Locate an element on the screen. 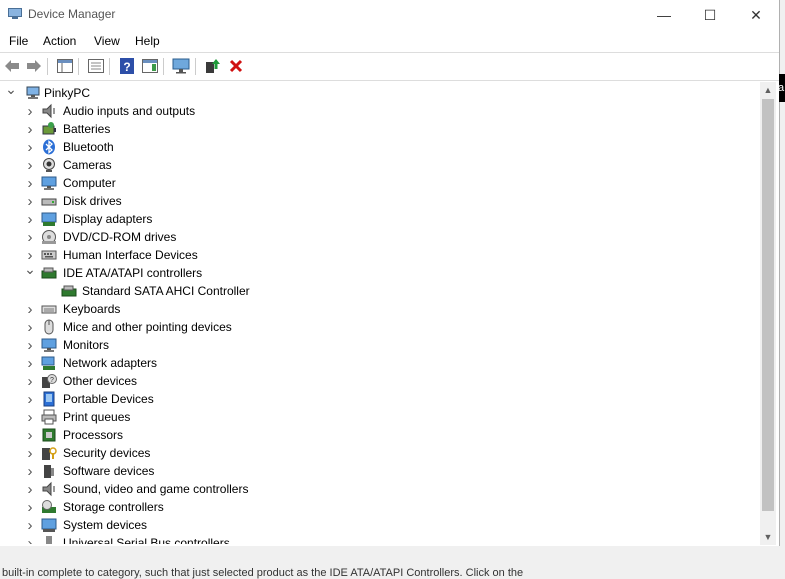 The width and height of the screenshot is (785, 579). speaker-icon is located at coordinates (48, 489).